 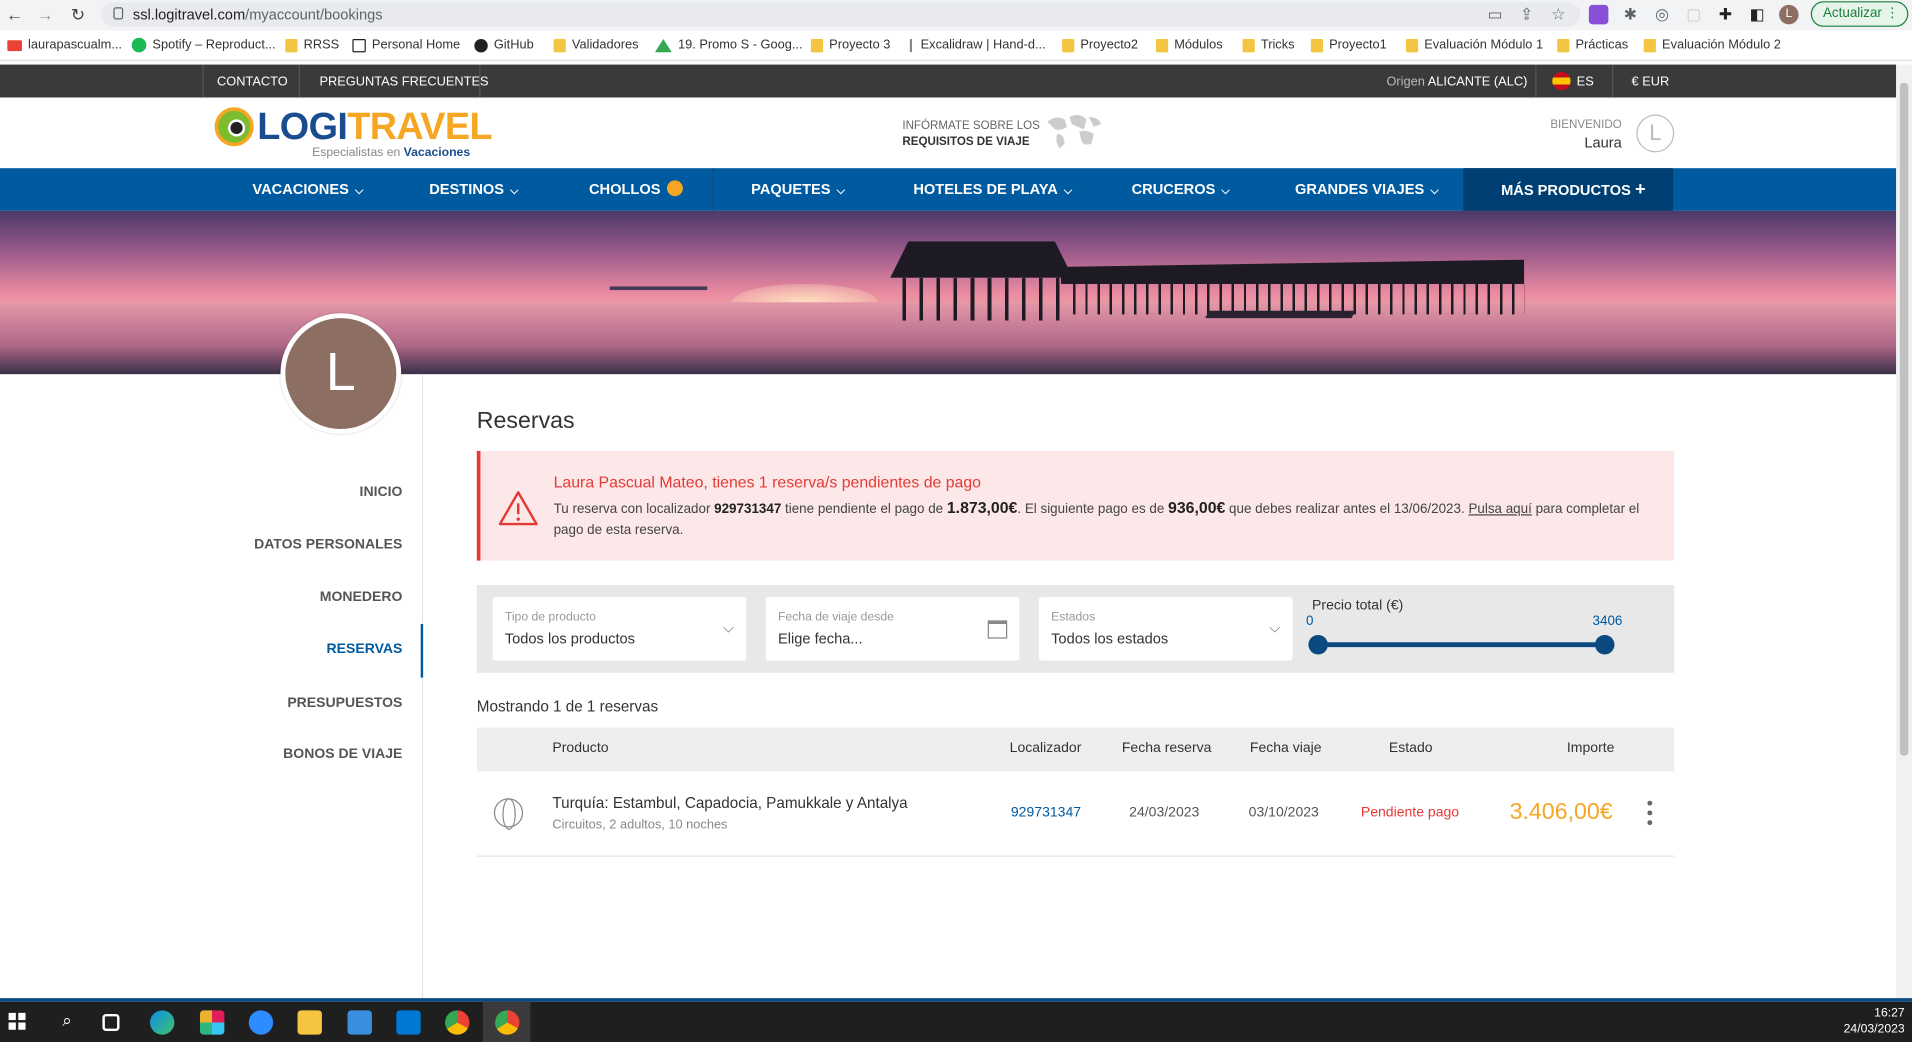 I want to click on travel-requirements-link: INFÓRMATE SOBRE LOS REQUISITOS DE VIAJE, so click(x=971, y=134).